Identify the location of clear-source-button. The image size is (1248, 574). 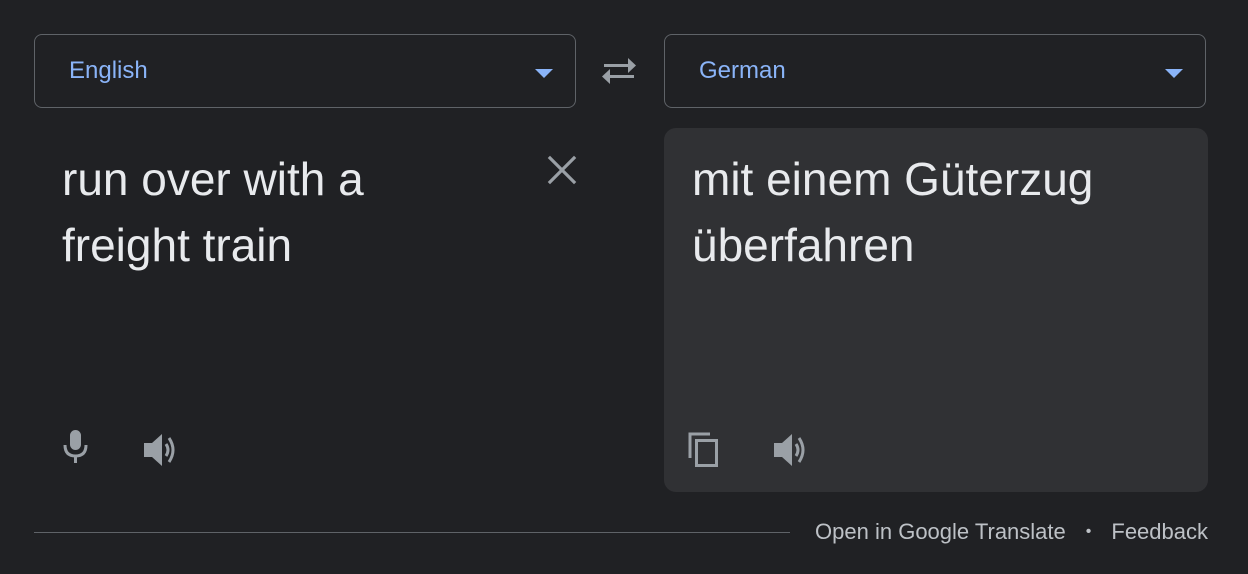
(562, 170).